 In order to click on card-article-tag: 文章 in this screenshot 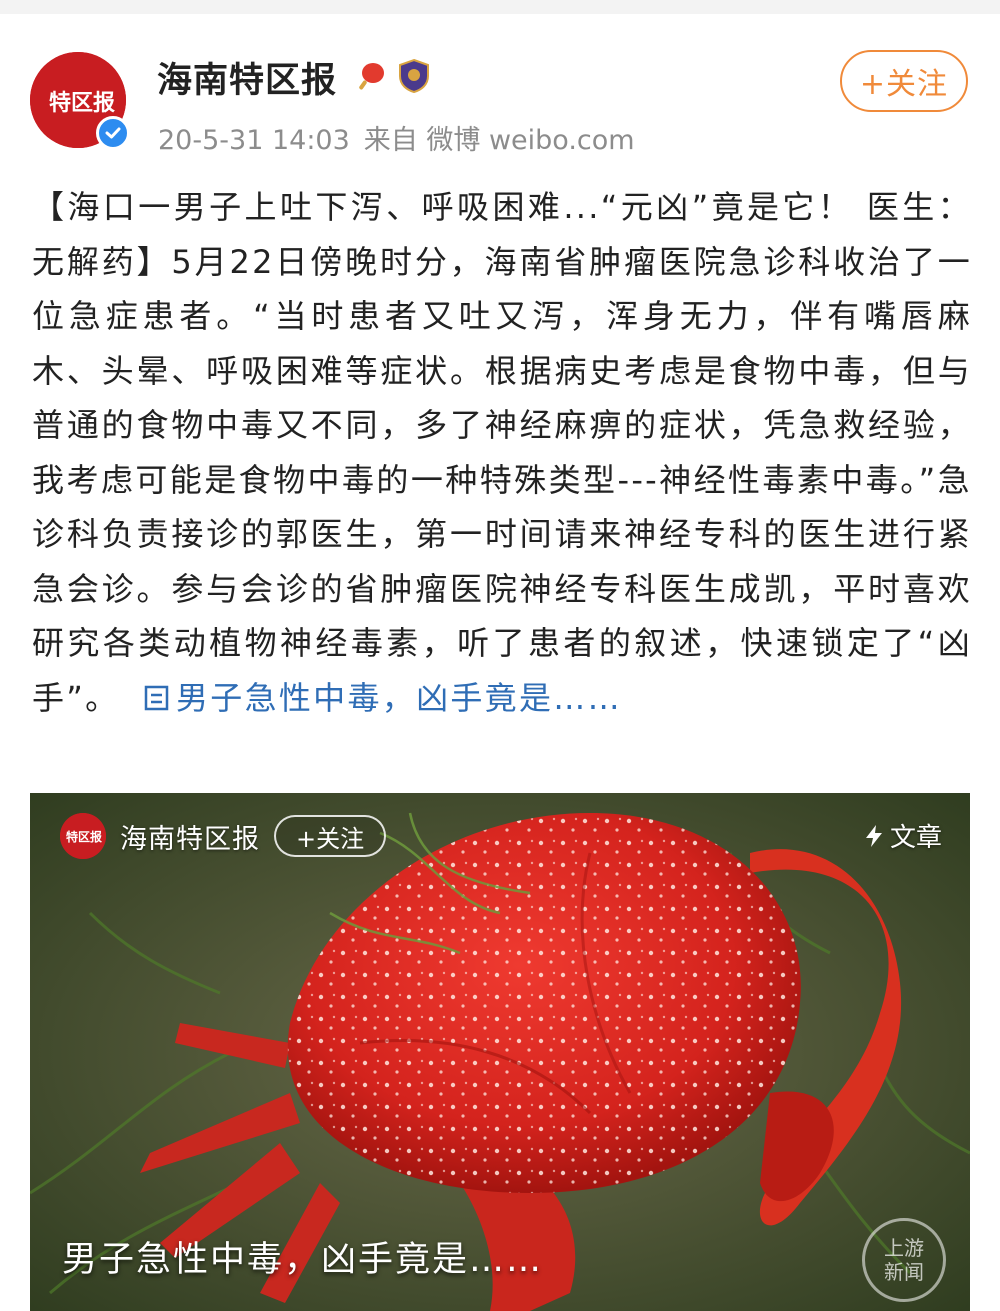, I will do `click(903, 835)`.